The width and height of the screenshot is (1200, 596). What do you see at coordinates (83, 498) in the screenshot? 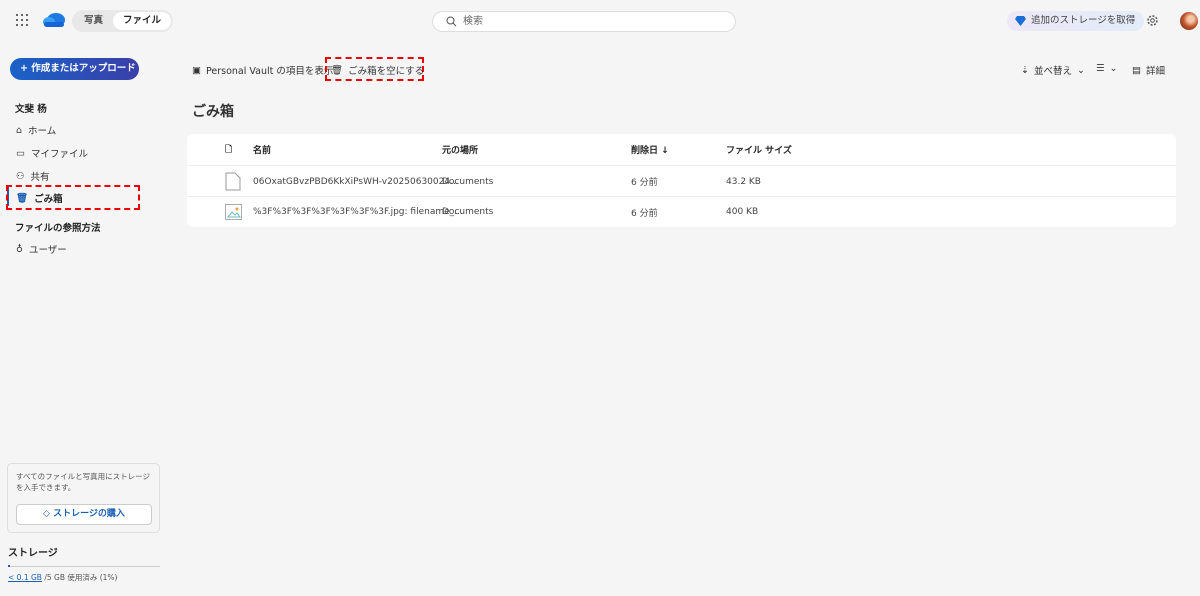
I see `storage-promo: すべてのファイルと写真用にストレージを入手できます。 ◇ ストレージの購入` at bounding box center [83, 498].